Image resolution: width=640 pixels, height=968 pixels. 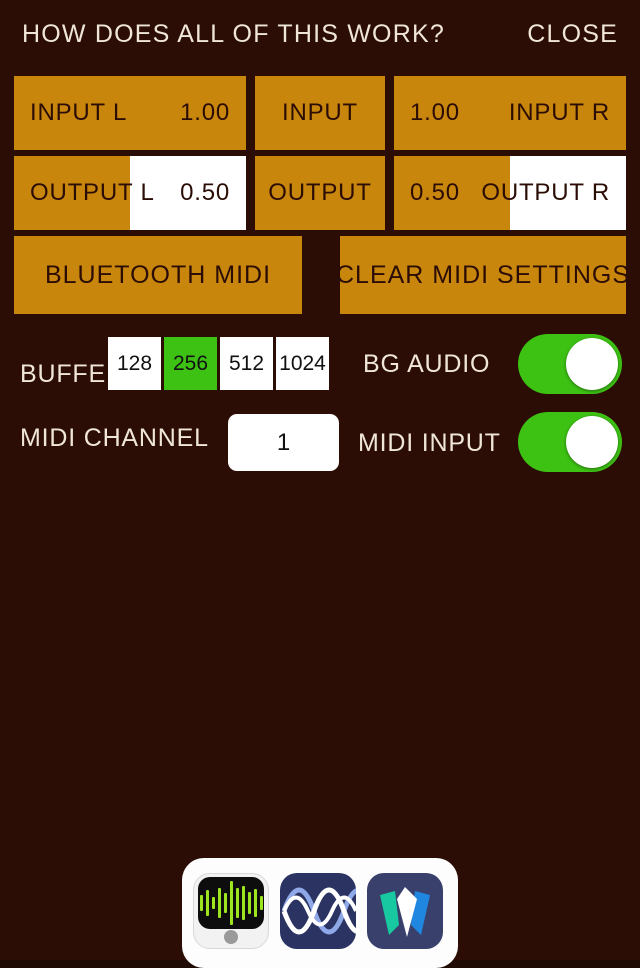 I want to click on input-button-label: INPUT, so click(x=320, y=112).